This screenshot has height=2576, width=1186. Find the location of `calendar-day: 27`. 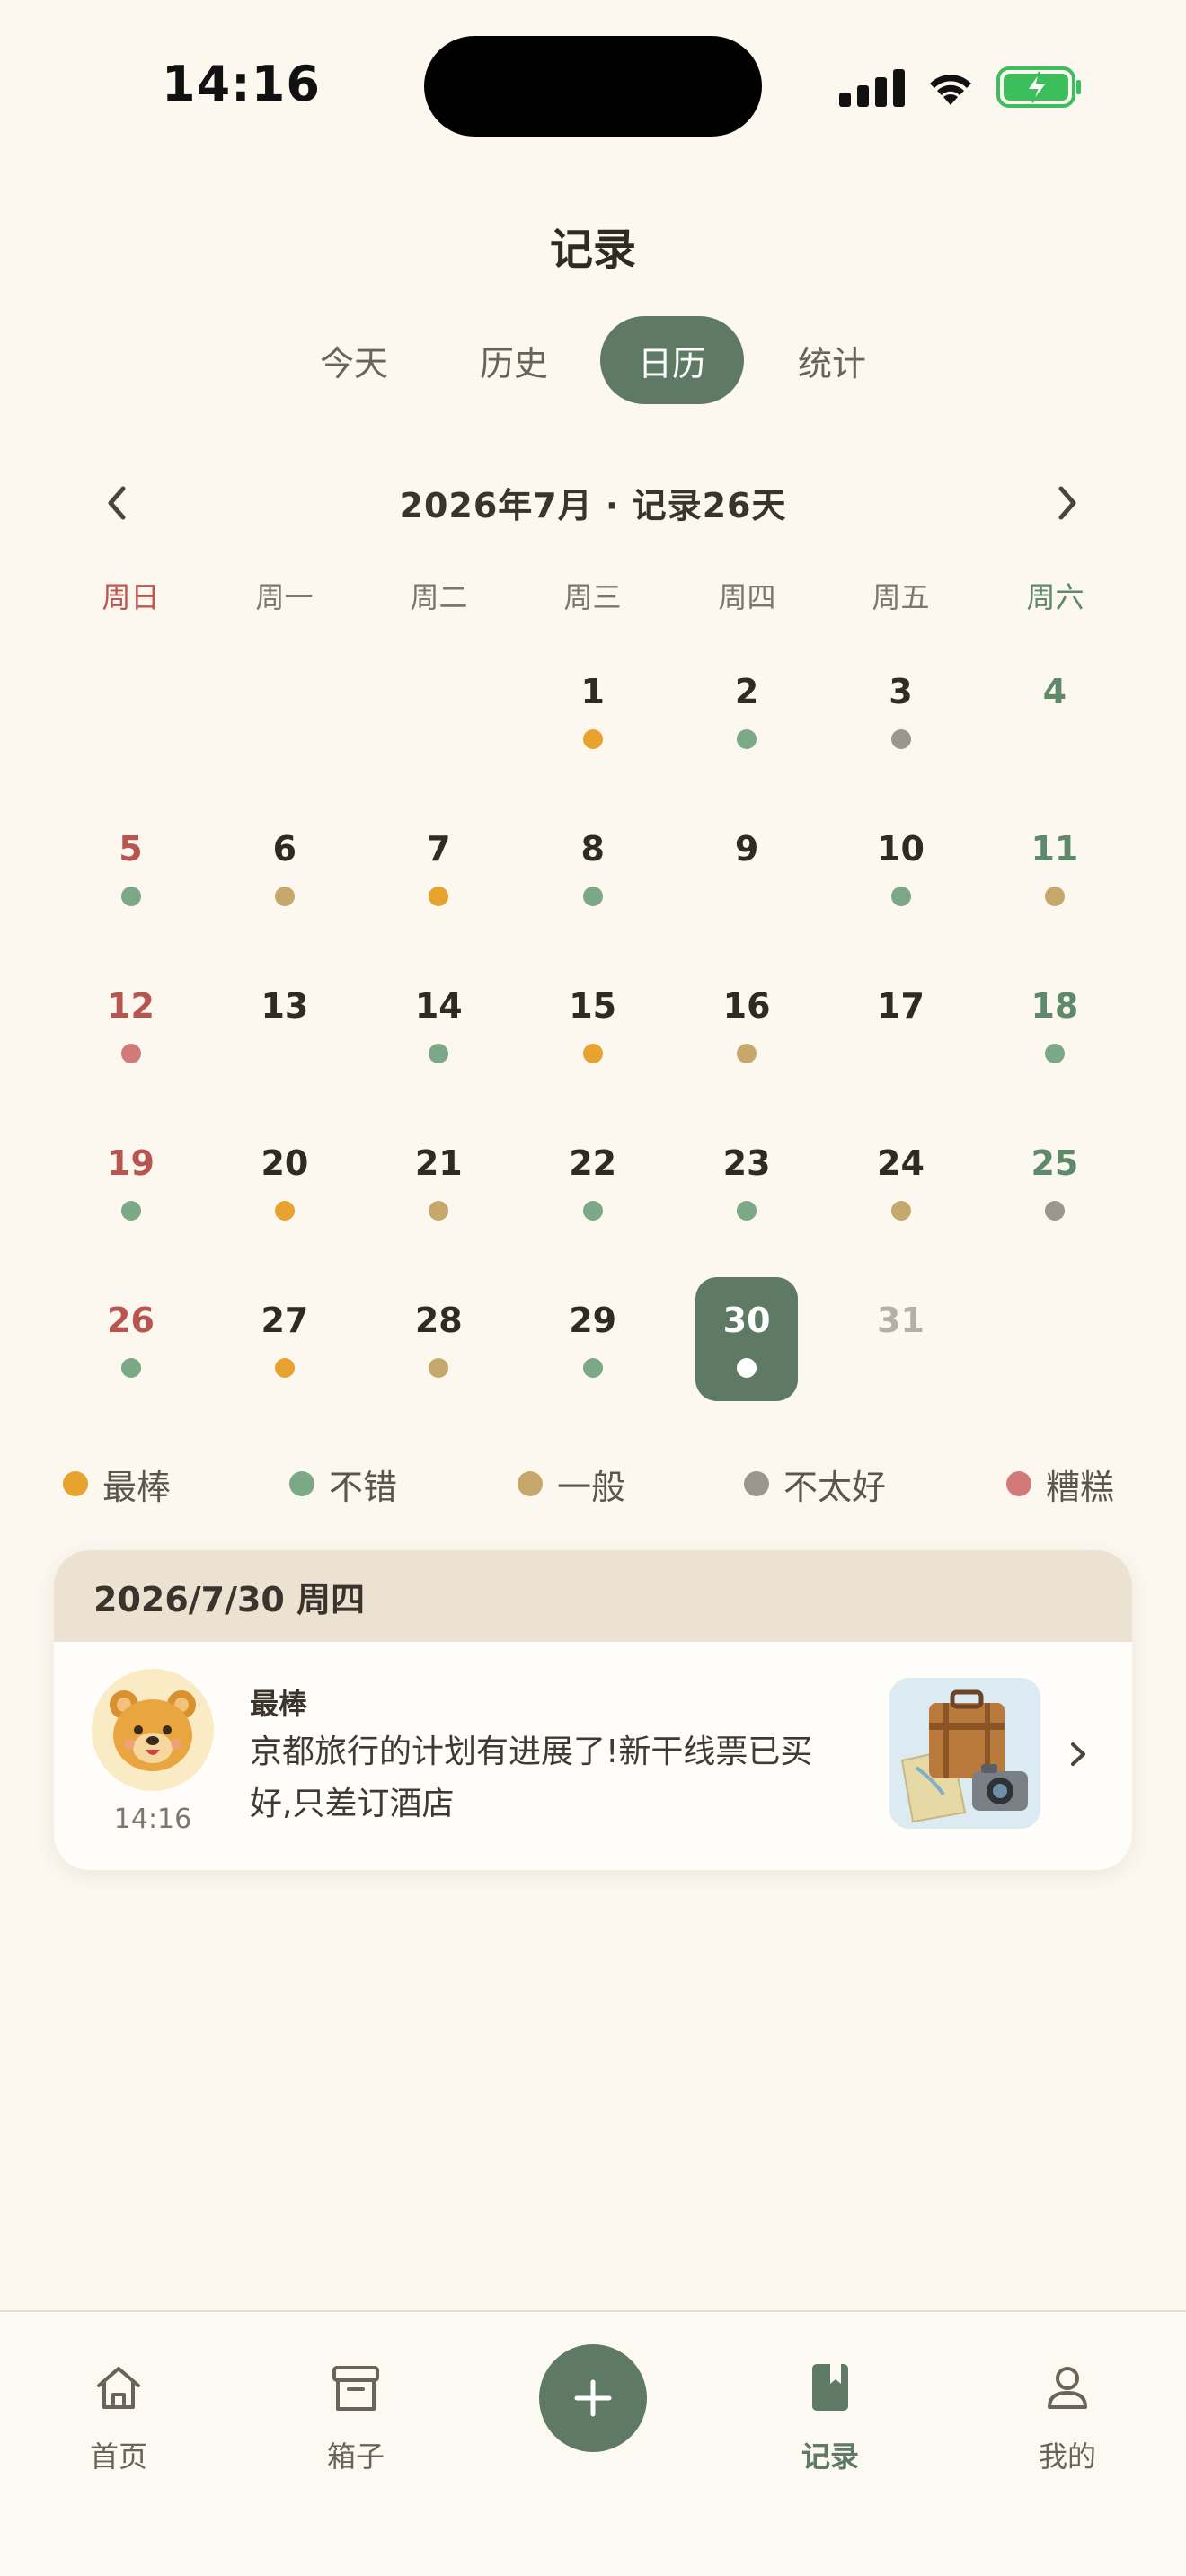

calendar-day: 27 is located at coordinates (284, 1355).